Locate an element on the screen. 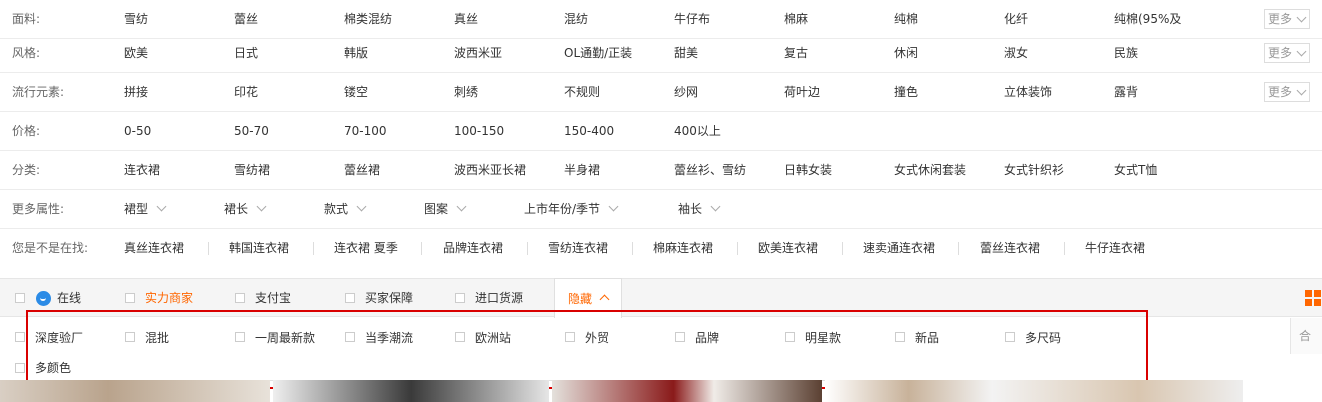  option-0: 雪纺 is located at coordinates (136, 19).